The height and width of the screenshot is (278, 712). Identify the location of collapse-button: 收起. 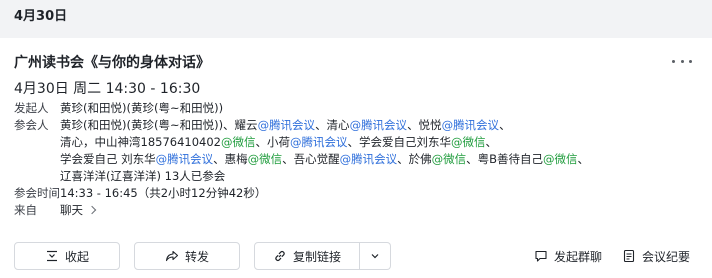
(67, 256).